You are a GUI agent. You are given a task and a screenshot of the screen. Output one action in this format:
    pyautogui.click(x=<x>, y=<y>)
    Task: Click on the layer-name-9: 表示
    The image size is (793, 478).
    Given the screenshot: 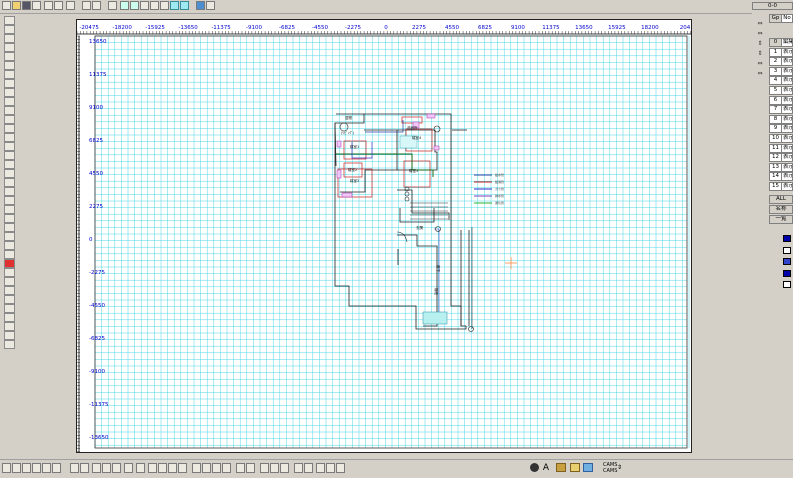 What is the action you would take?
    pyautogui.click(x=787, y=129)
    